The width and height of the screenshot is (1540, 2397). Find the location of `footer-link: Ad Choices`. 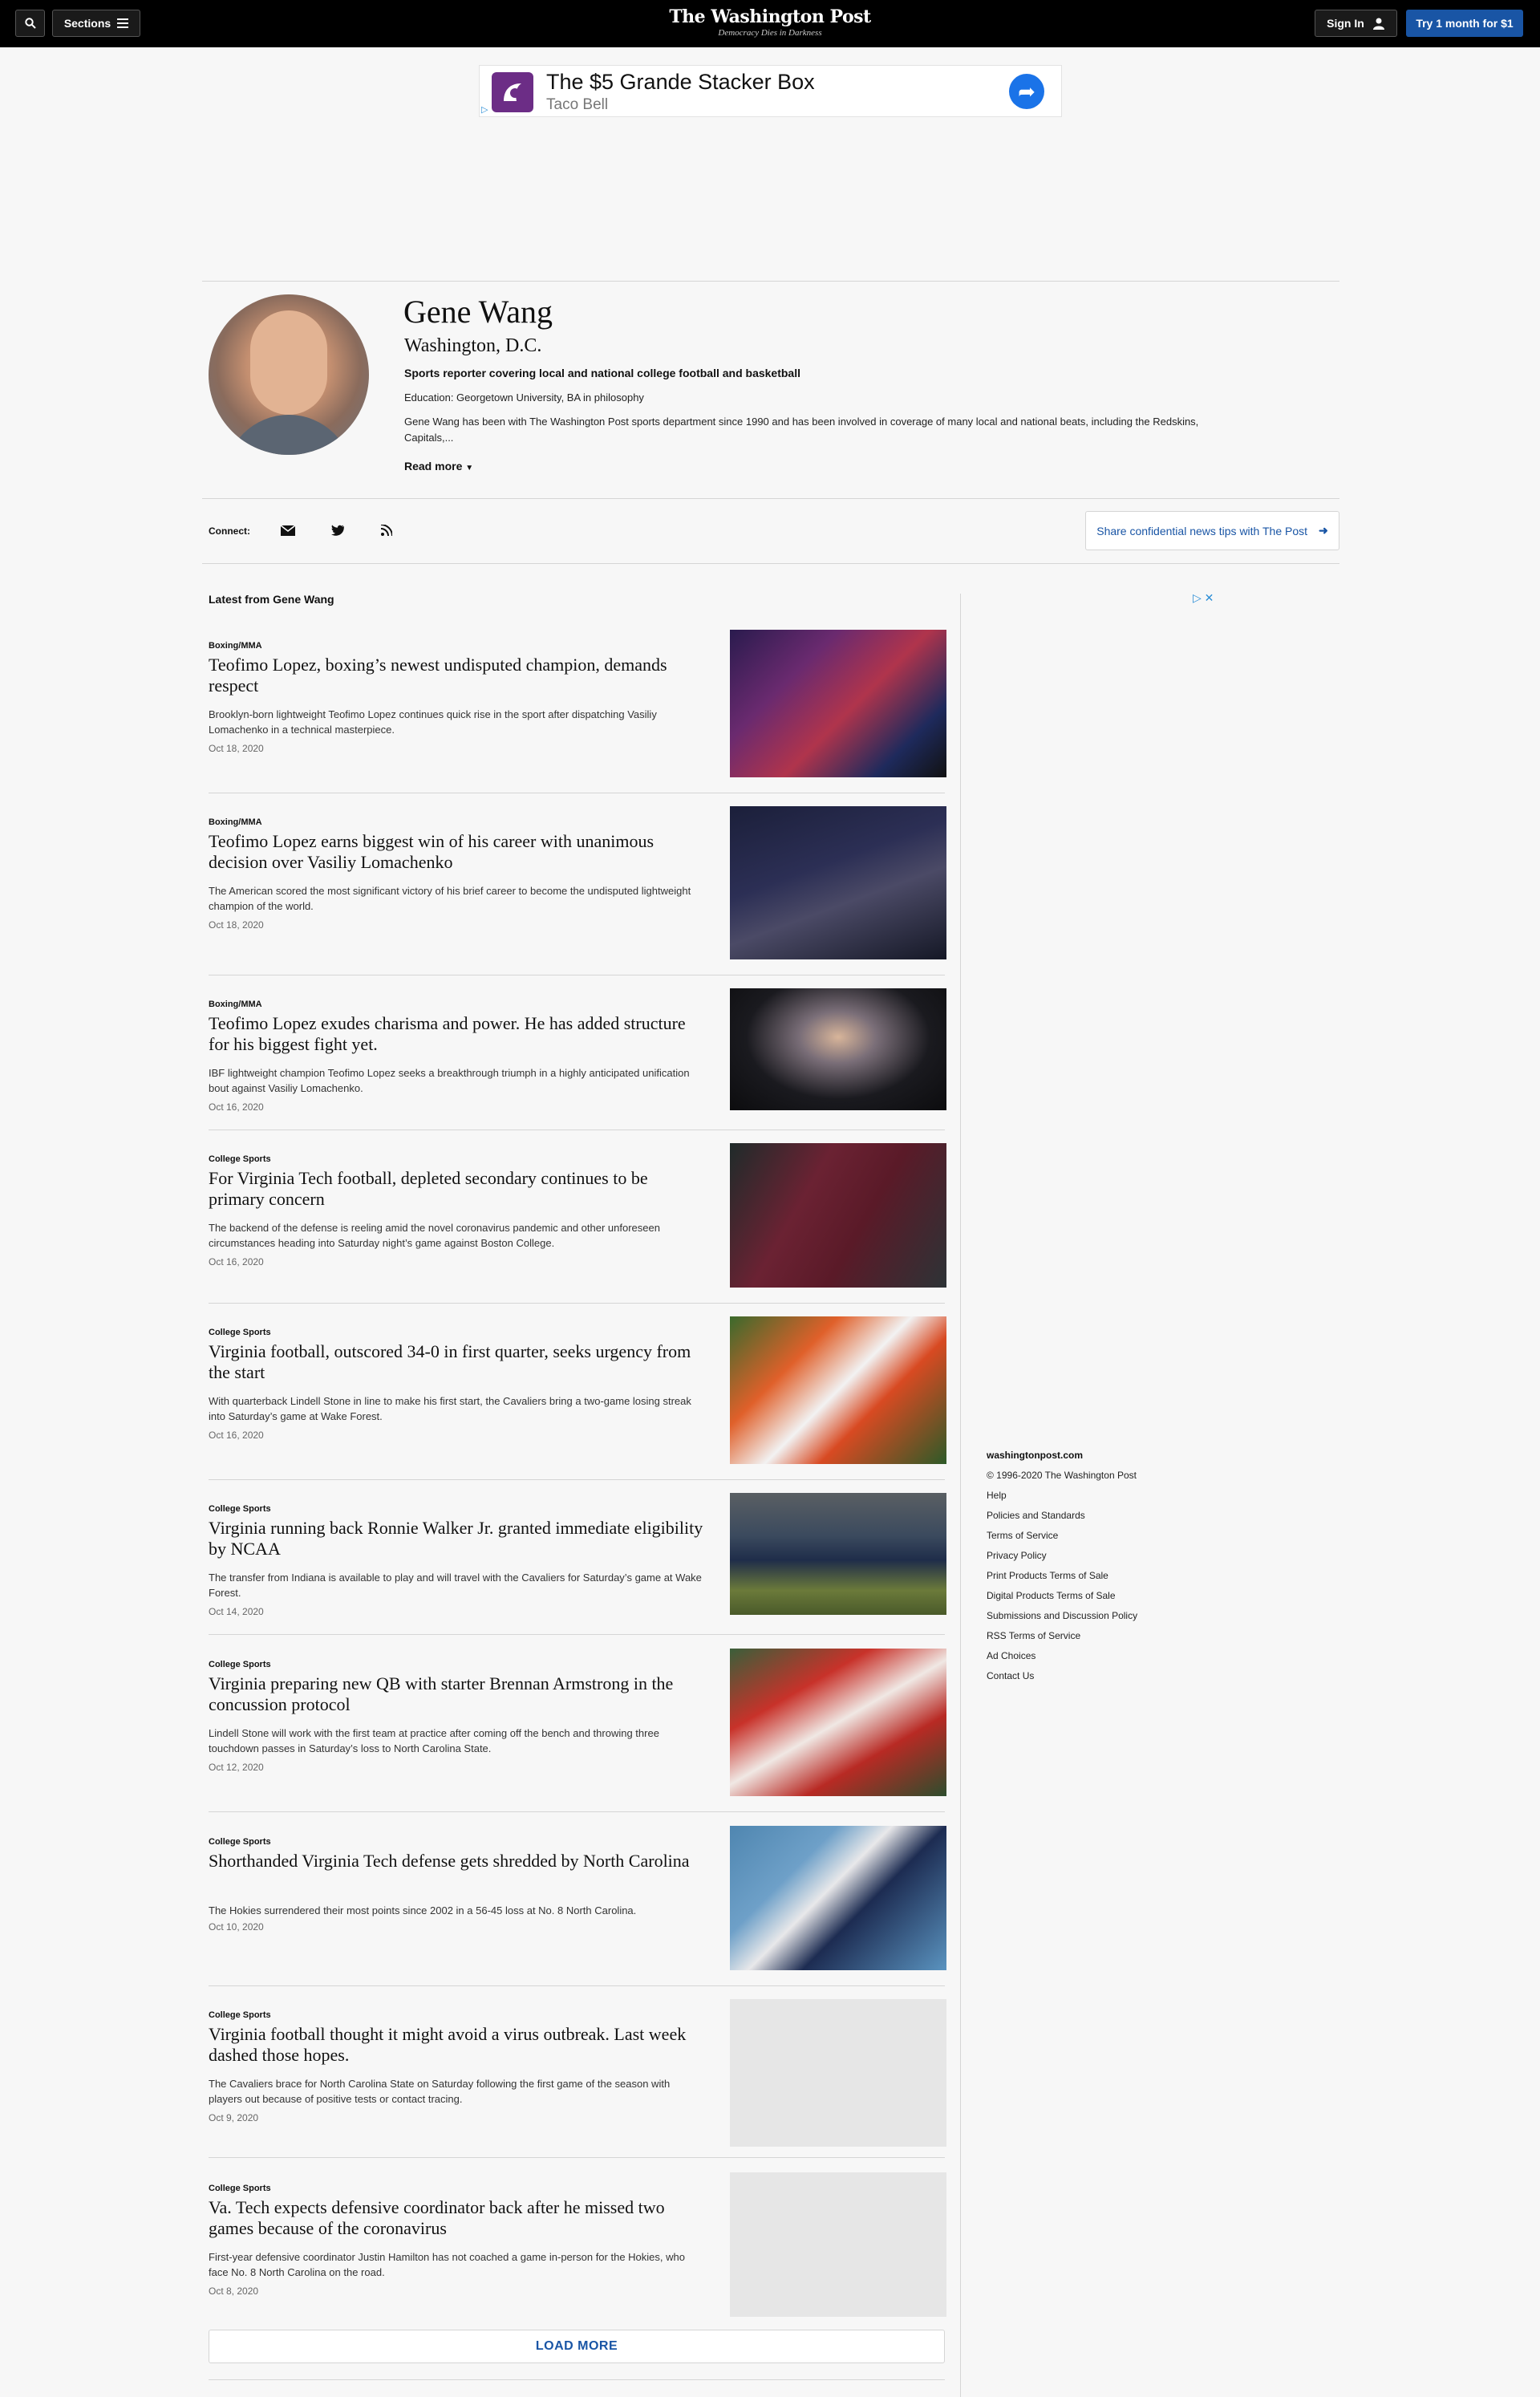

footer-link: Ad Choices is located at coordinates (1062, 1656).